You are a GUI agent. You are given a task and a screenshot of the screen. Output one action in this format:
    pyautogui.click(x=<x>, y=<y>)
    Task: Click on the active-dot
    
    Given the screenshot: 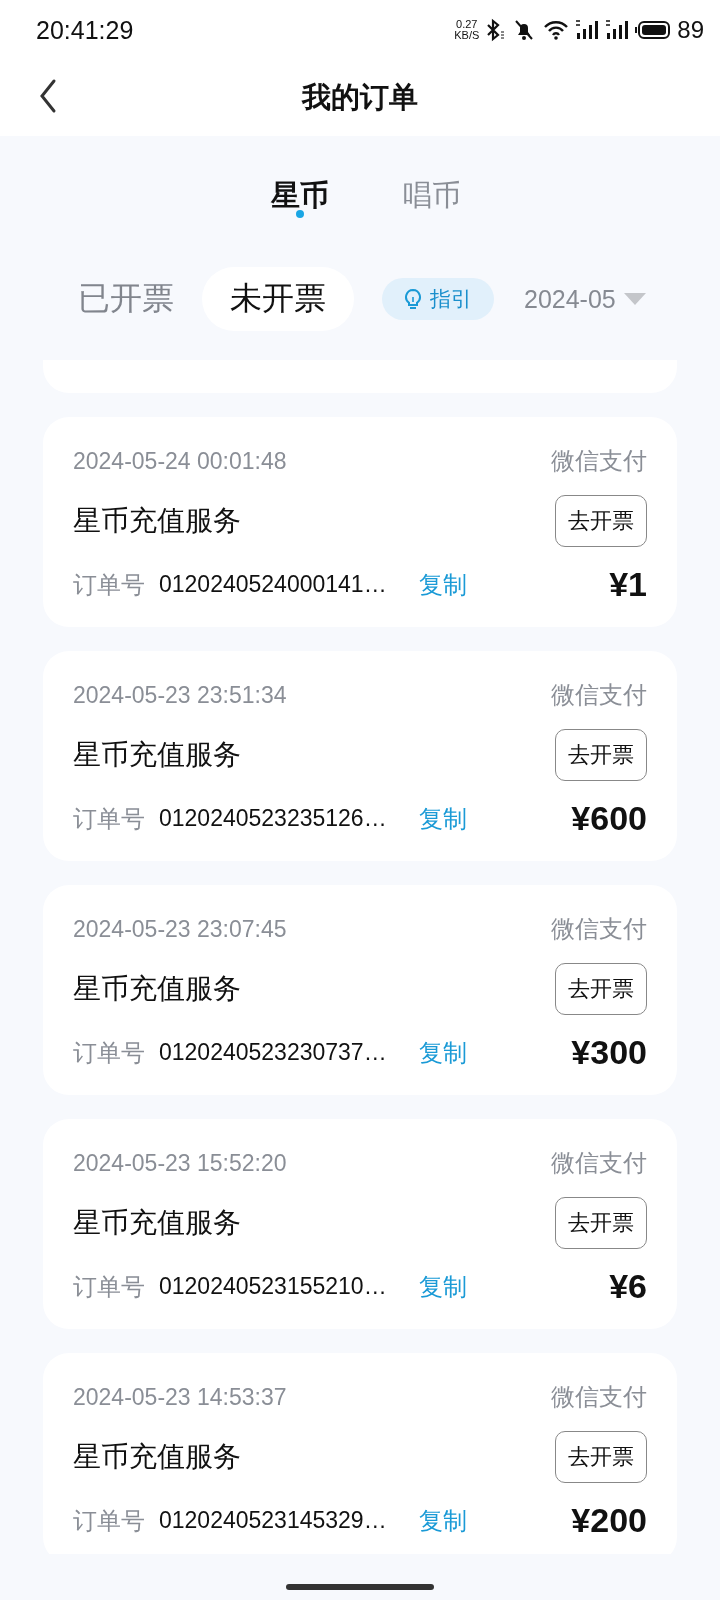 What is the action you would take?
    pyautogui.click(x=300, y=214)
    